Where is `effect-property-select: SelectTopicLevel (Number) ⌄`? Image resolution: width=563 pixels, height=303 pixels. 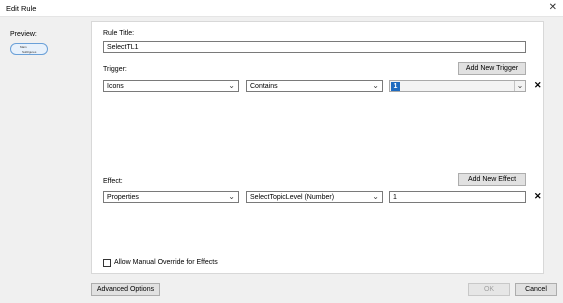
effect-property-select: SelectTopicLevel (Number) ⌄ is located at coordinates (314, 197).